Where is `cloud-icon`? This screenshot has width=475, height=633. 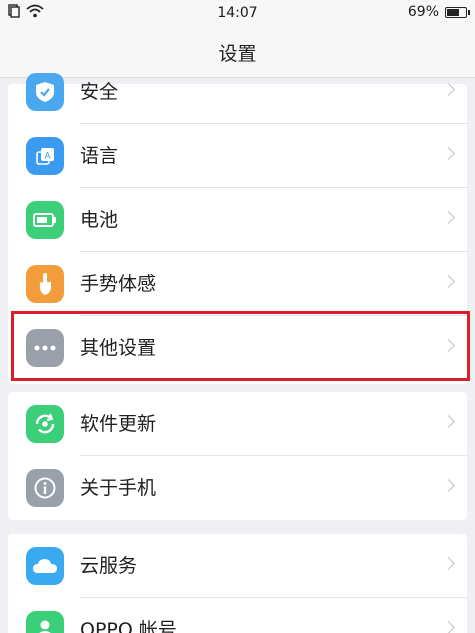
cloud-icon is located at coordinates (45, 566).